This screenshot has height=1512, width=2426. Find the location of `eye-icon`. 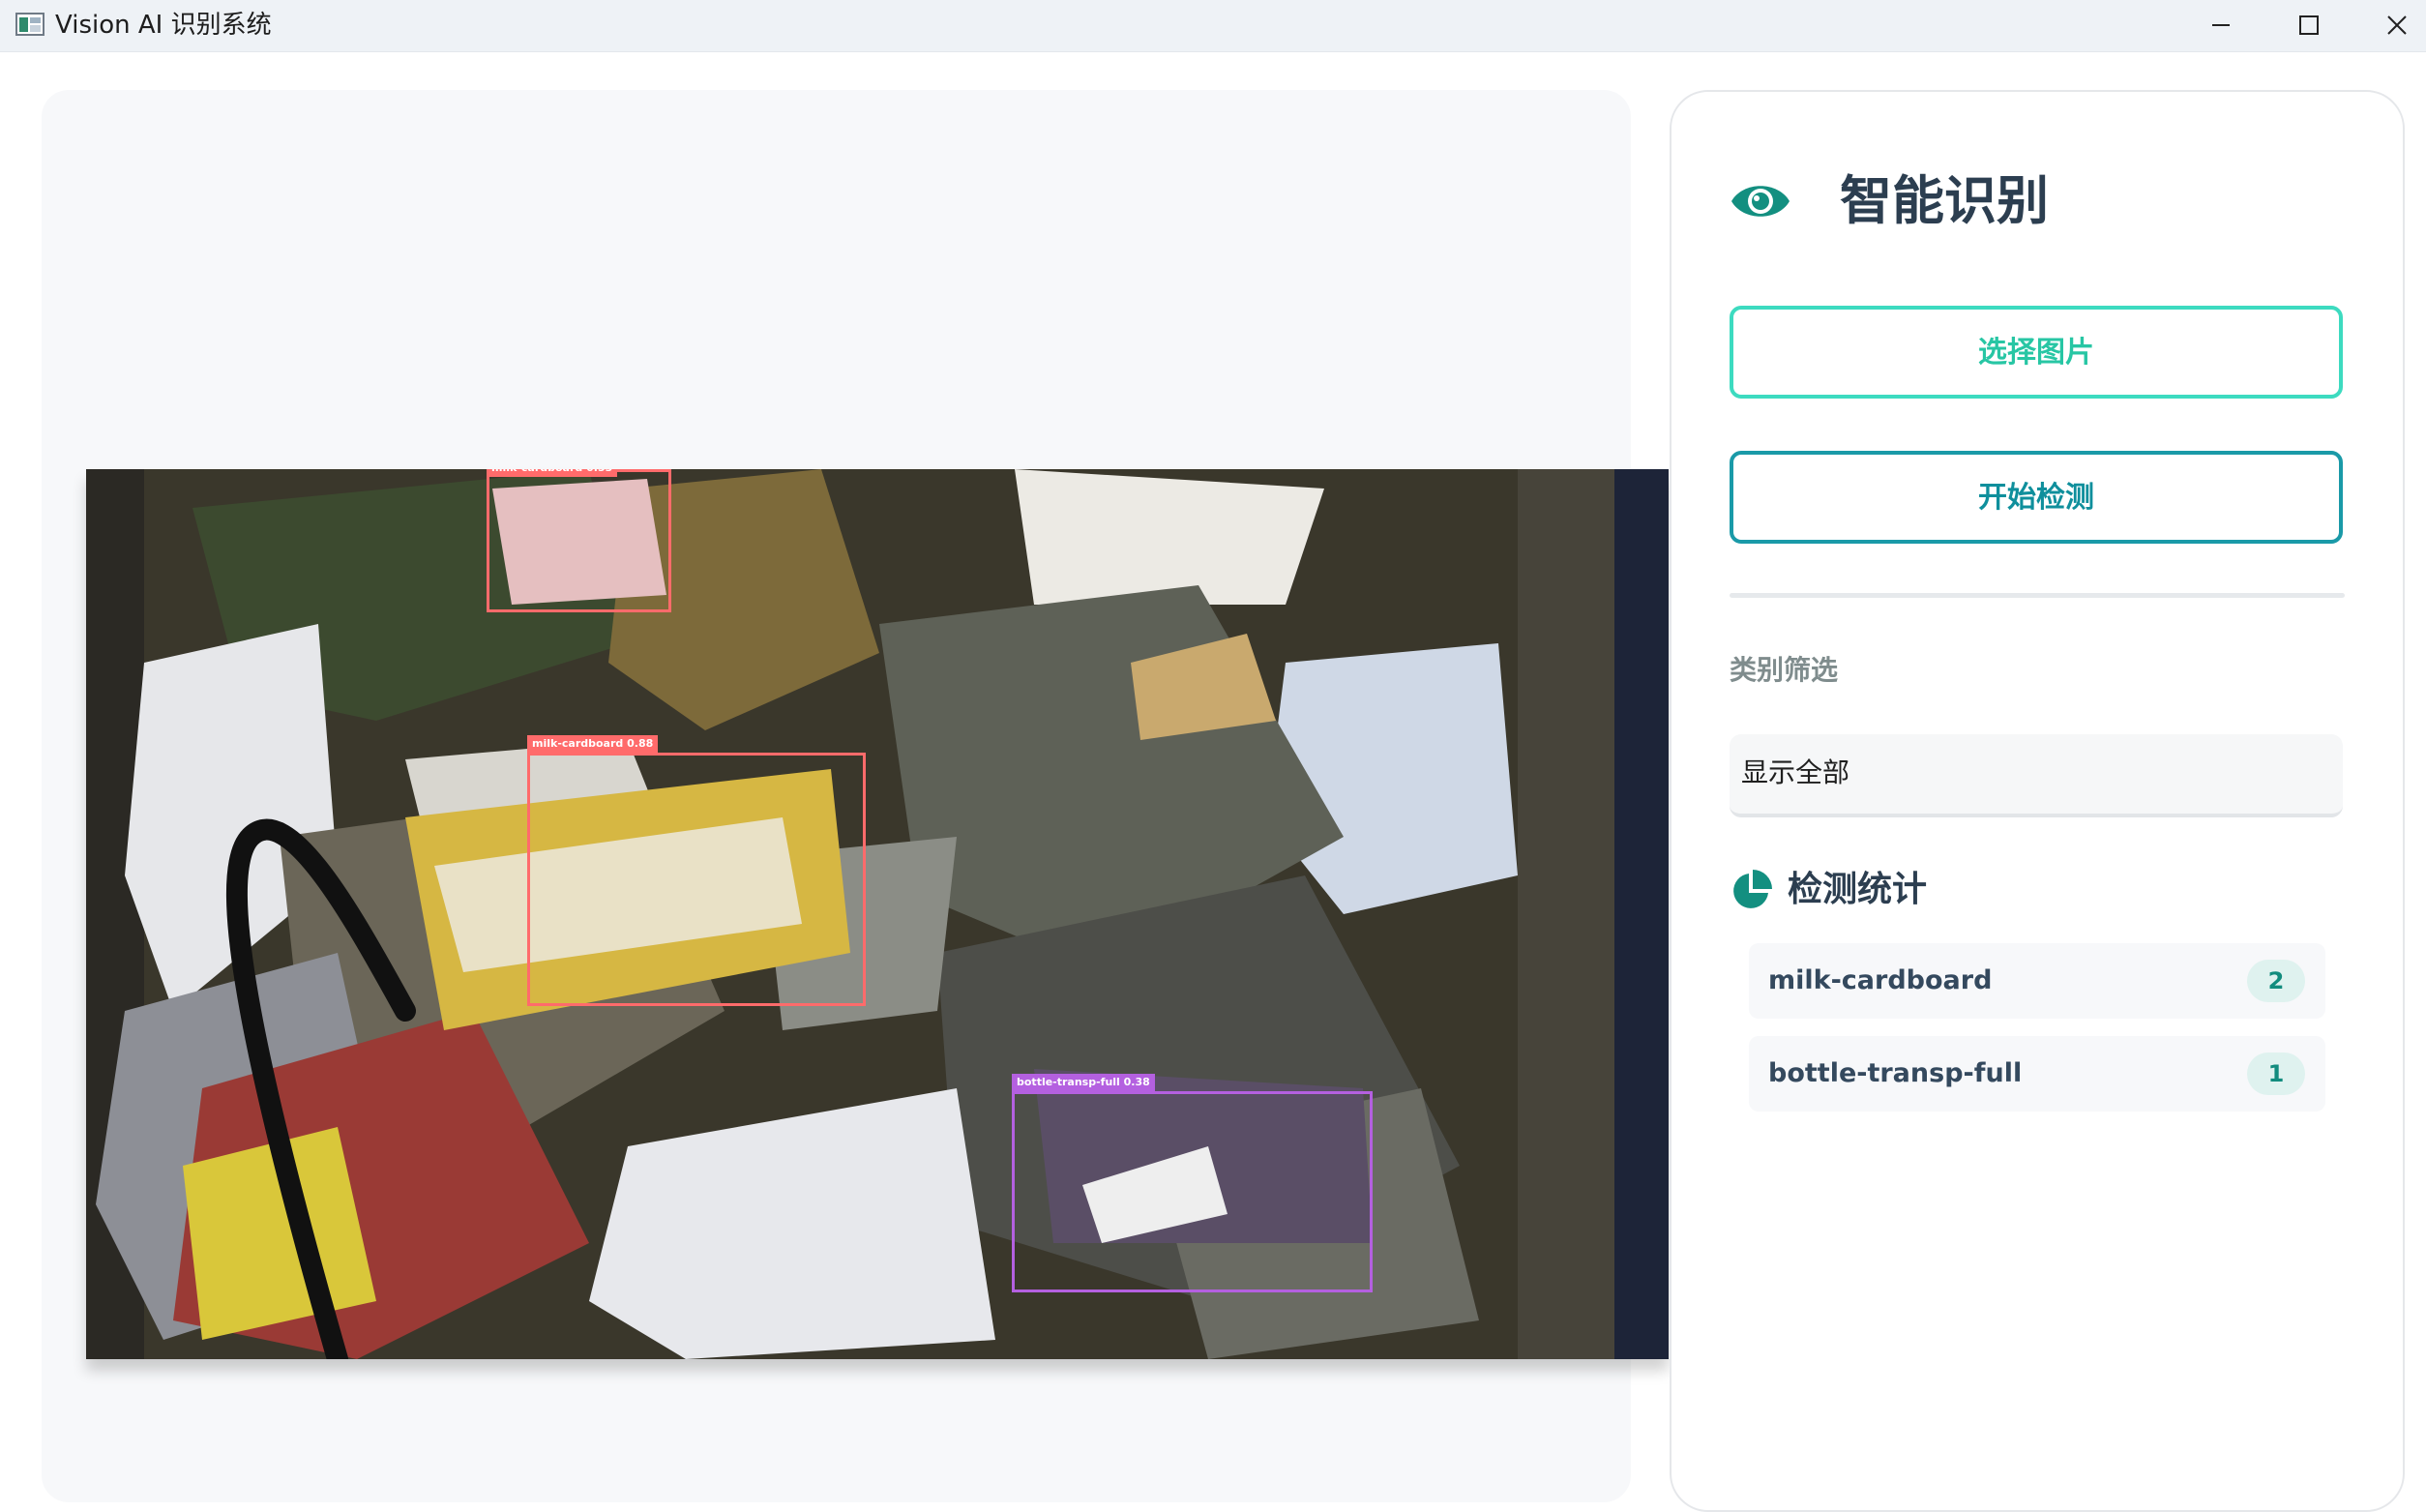

eye-icon is located at coordinates (1760, 202).